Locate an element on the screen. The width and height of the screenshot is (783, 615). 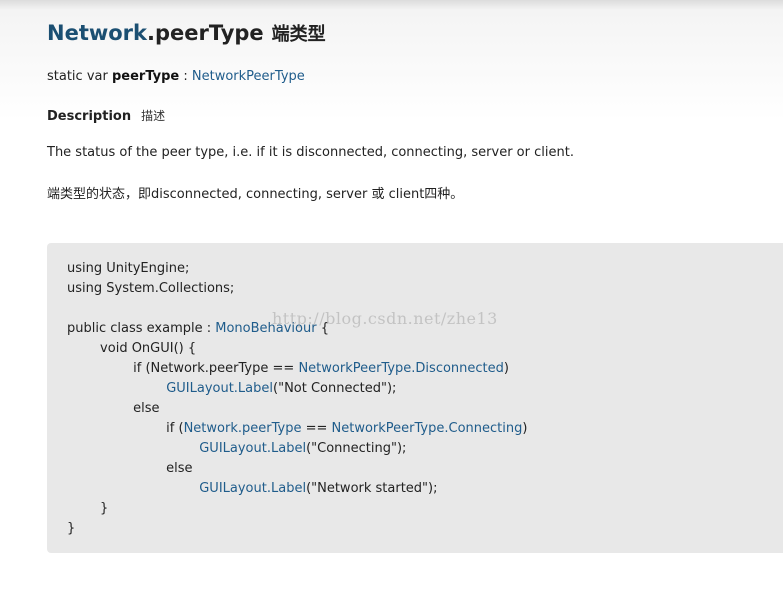
code-line: GUILayout.Label("Connecting"); is located at coordinates (297, 449).